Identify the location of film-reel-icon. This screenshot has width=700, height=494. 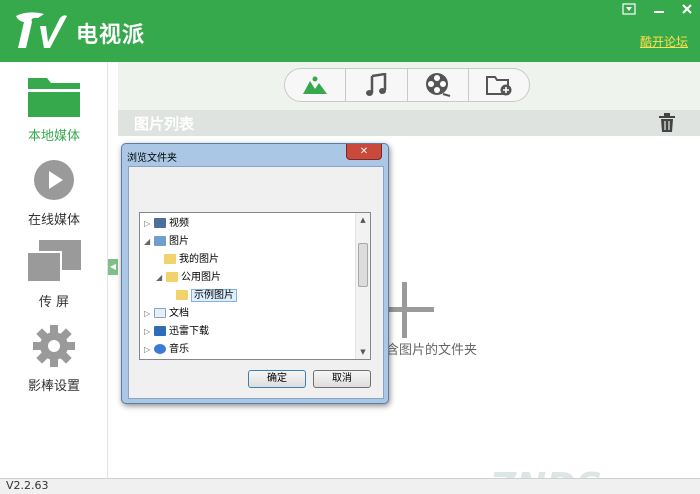
(437, 85).